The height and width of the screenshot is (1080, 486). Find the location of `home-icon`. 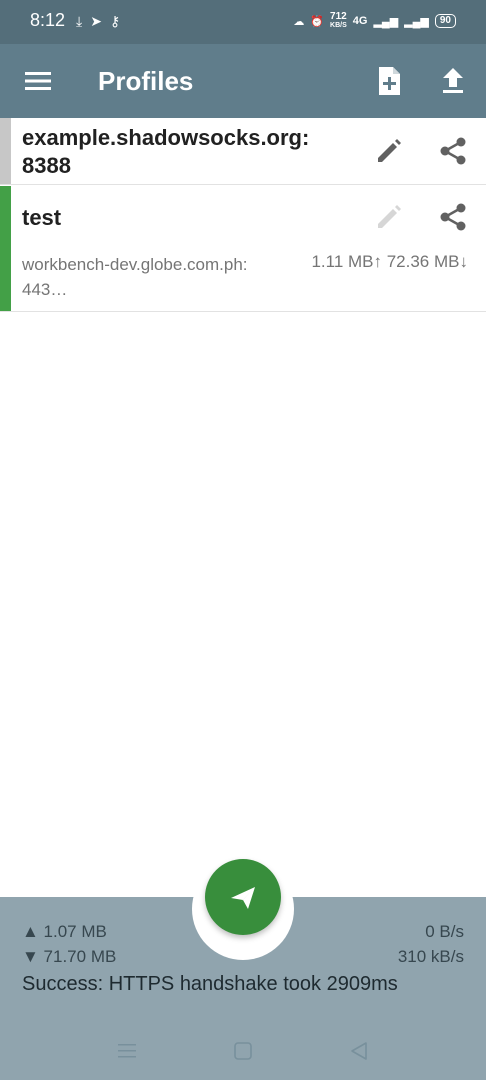

home-icon is located at coordinates (243, 1051).